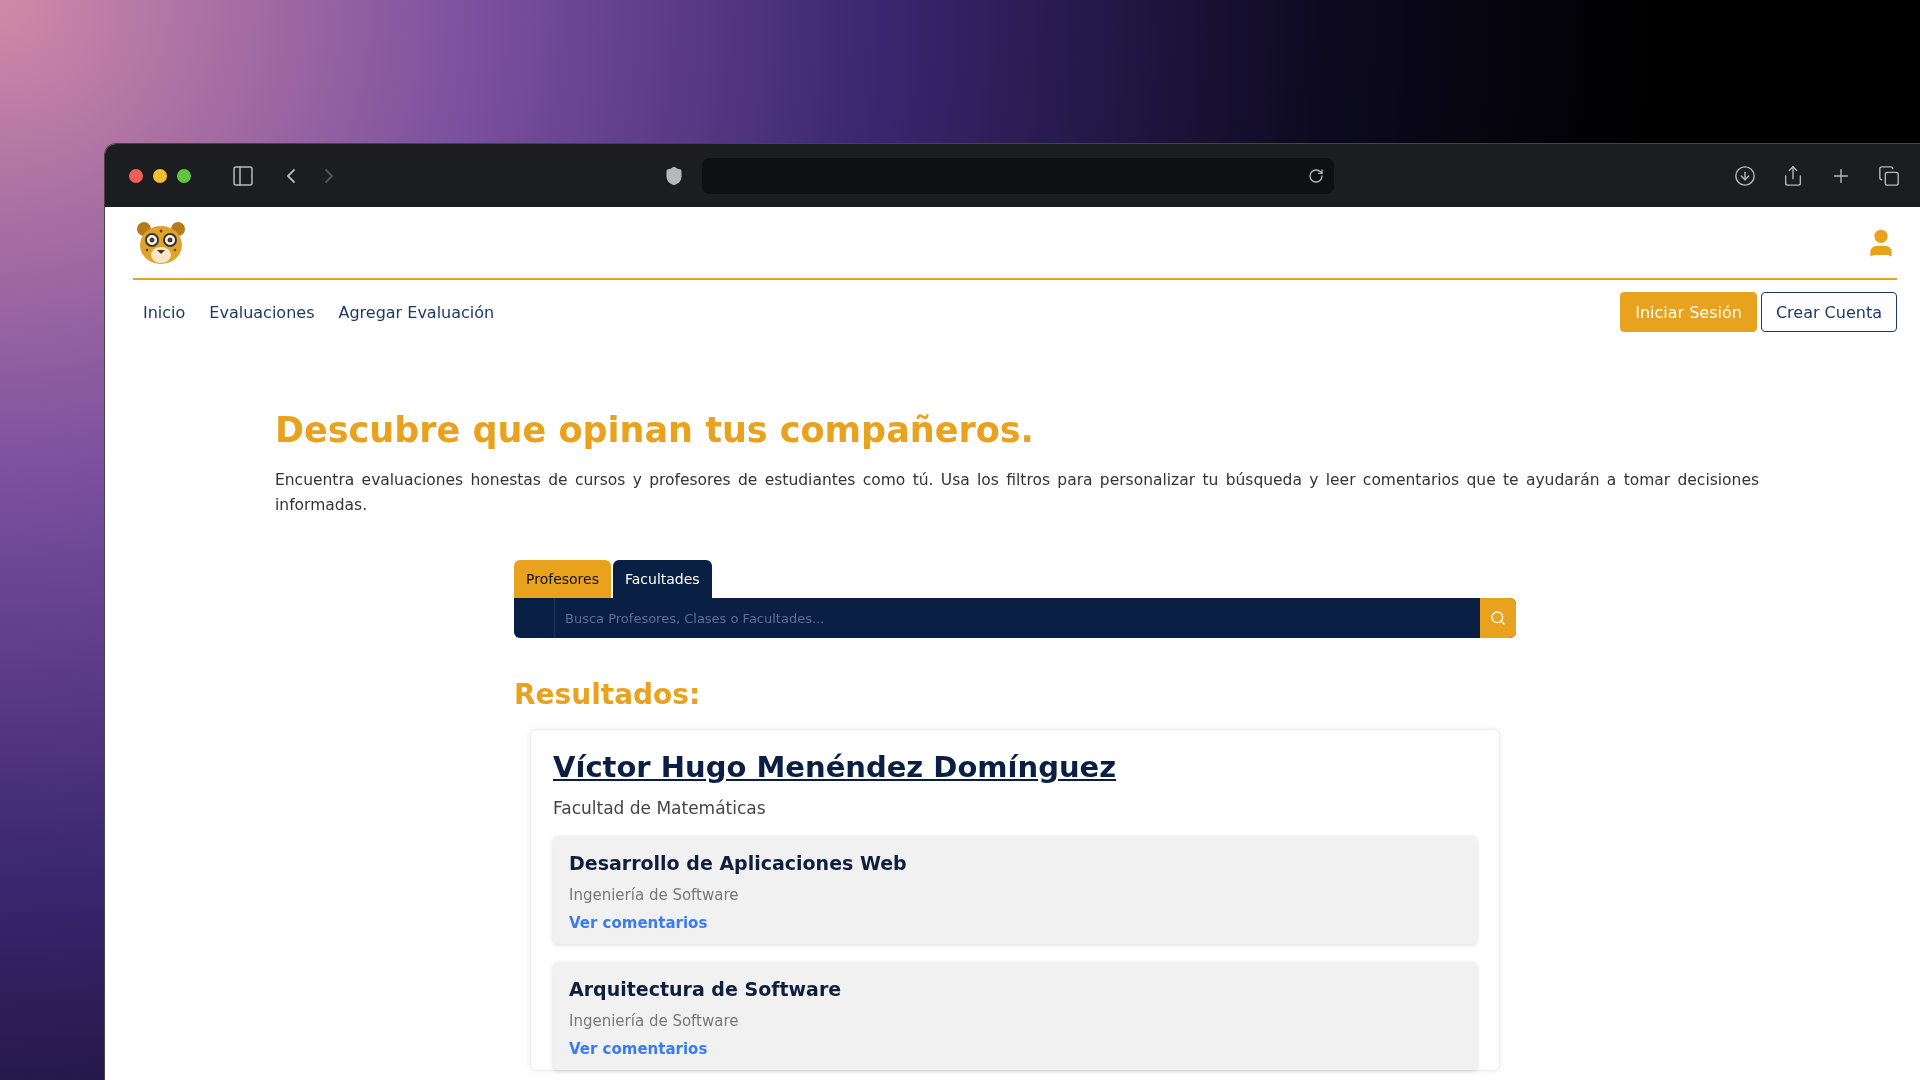 The image size is (1920, 1080). I want to click on shield-icon, so click(674, 175).